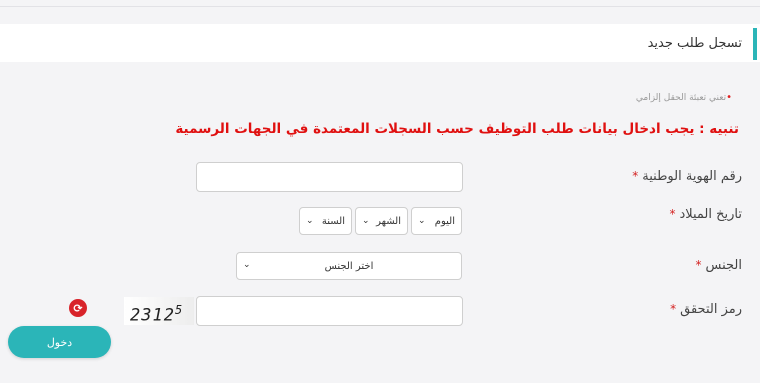 This screenshot has width=760, height=383. I want to click on gender-select-value: اختر الجنس, so click(349, 266).